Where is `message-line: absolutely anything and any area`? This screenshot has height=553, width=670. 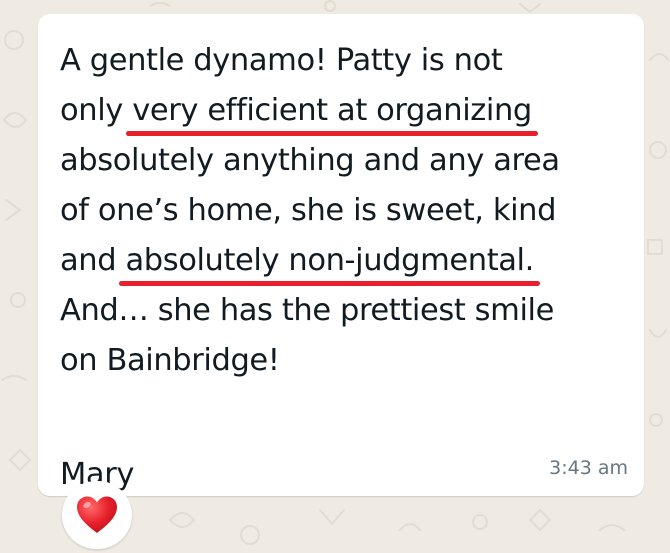
message-line: absolutely anything and any area is located at coordinates (352, 161).